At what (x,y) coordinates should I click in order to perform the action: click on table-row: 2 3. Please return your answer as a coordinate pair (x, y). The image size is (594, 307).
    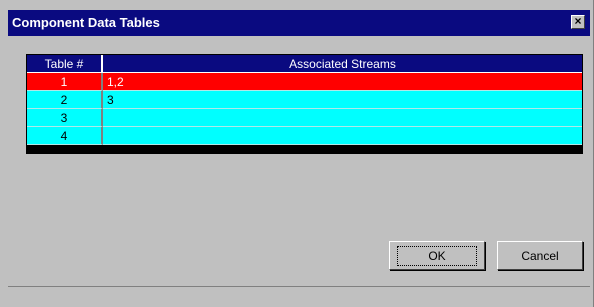
    Looking at the image, I should click on (304, 100).